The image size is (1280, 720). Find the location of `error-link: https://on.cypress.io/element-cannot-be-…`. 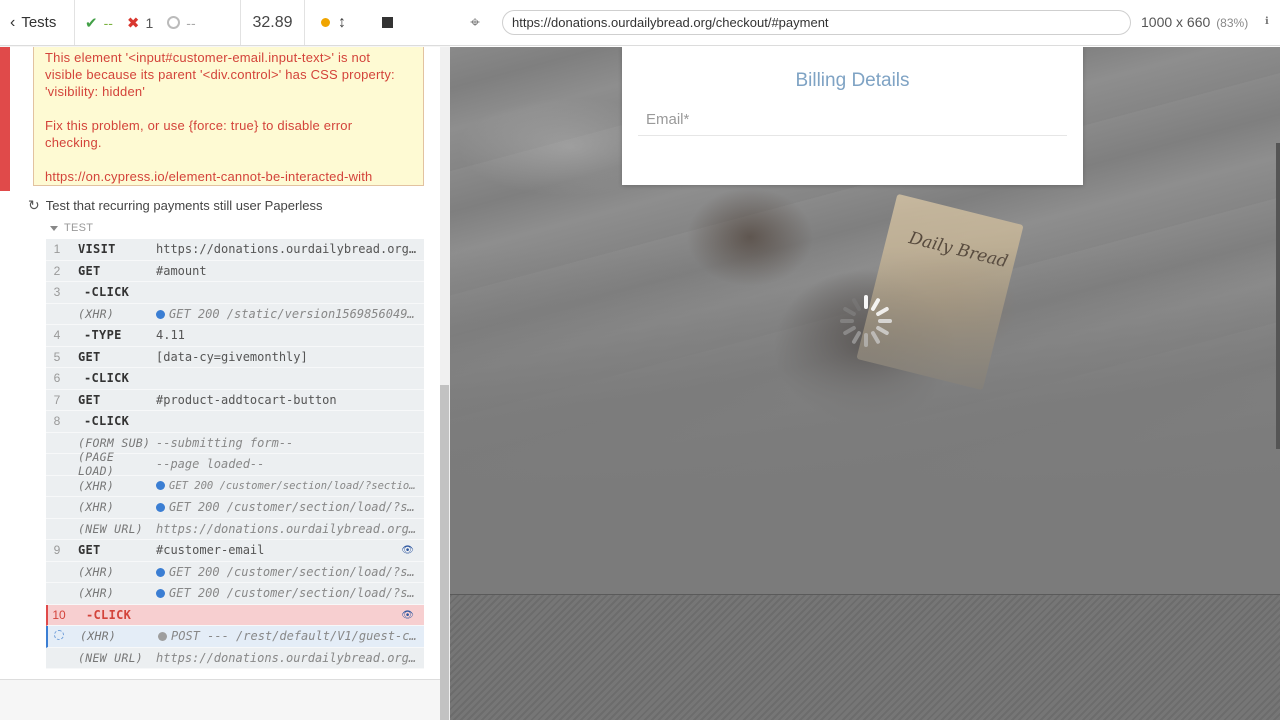

error-link: https://on.cypress.io/element-cannot-be-… is located at coordinates (228, 176).